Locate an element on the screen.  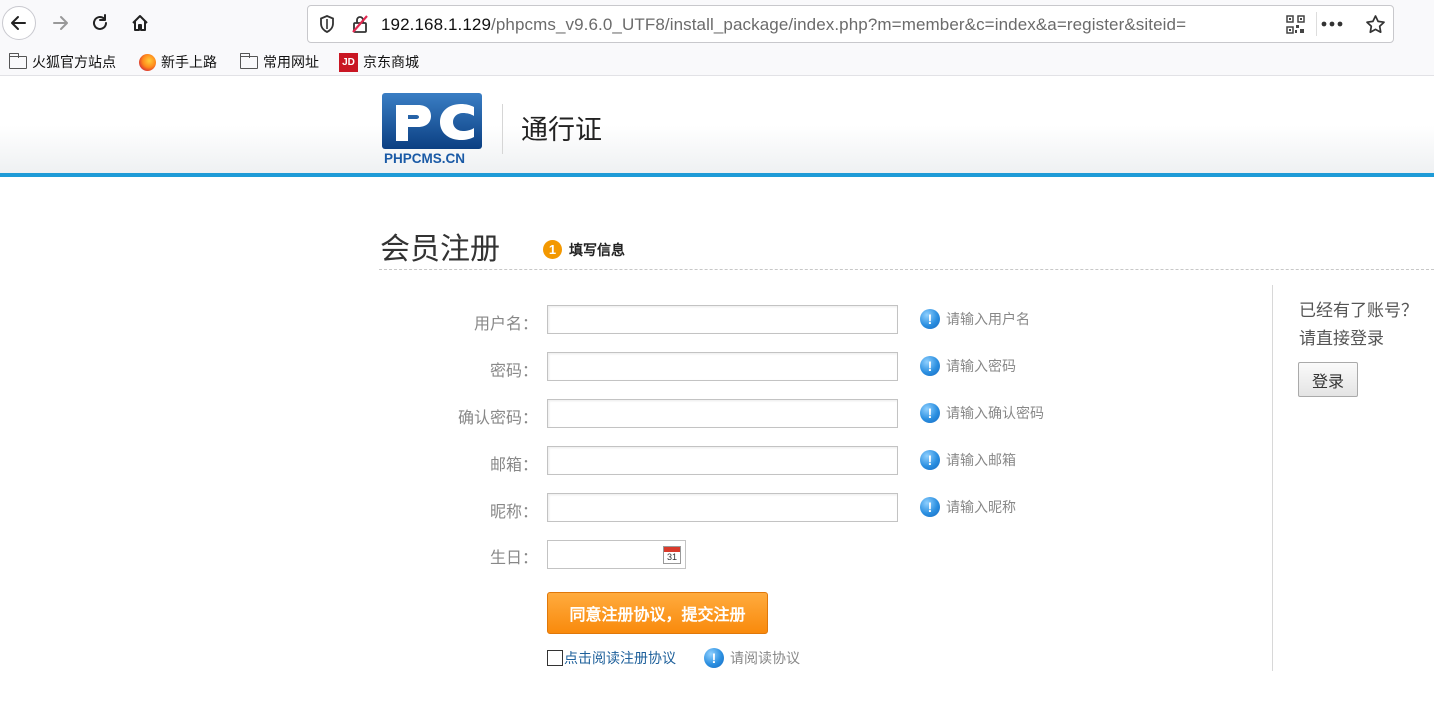
password-input is located at coordinates (722, 366).